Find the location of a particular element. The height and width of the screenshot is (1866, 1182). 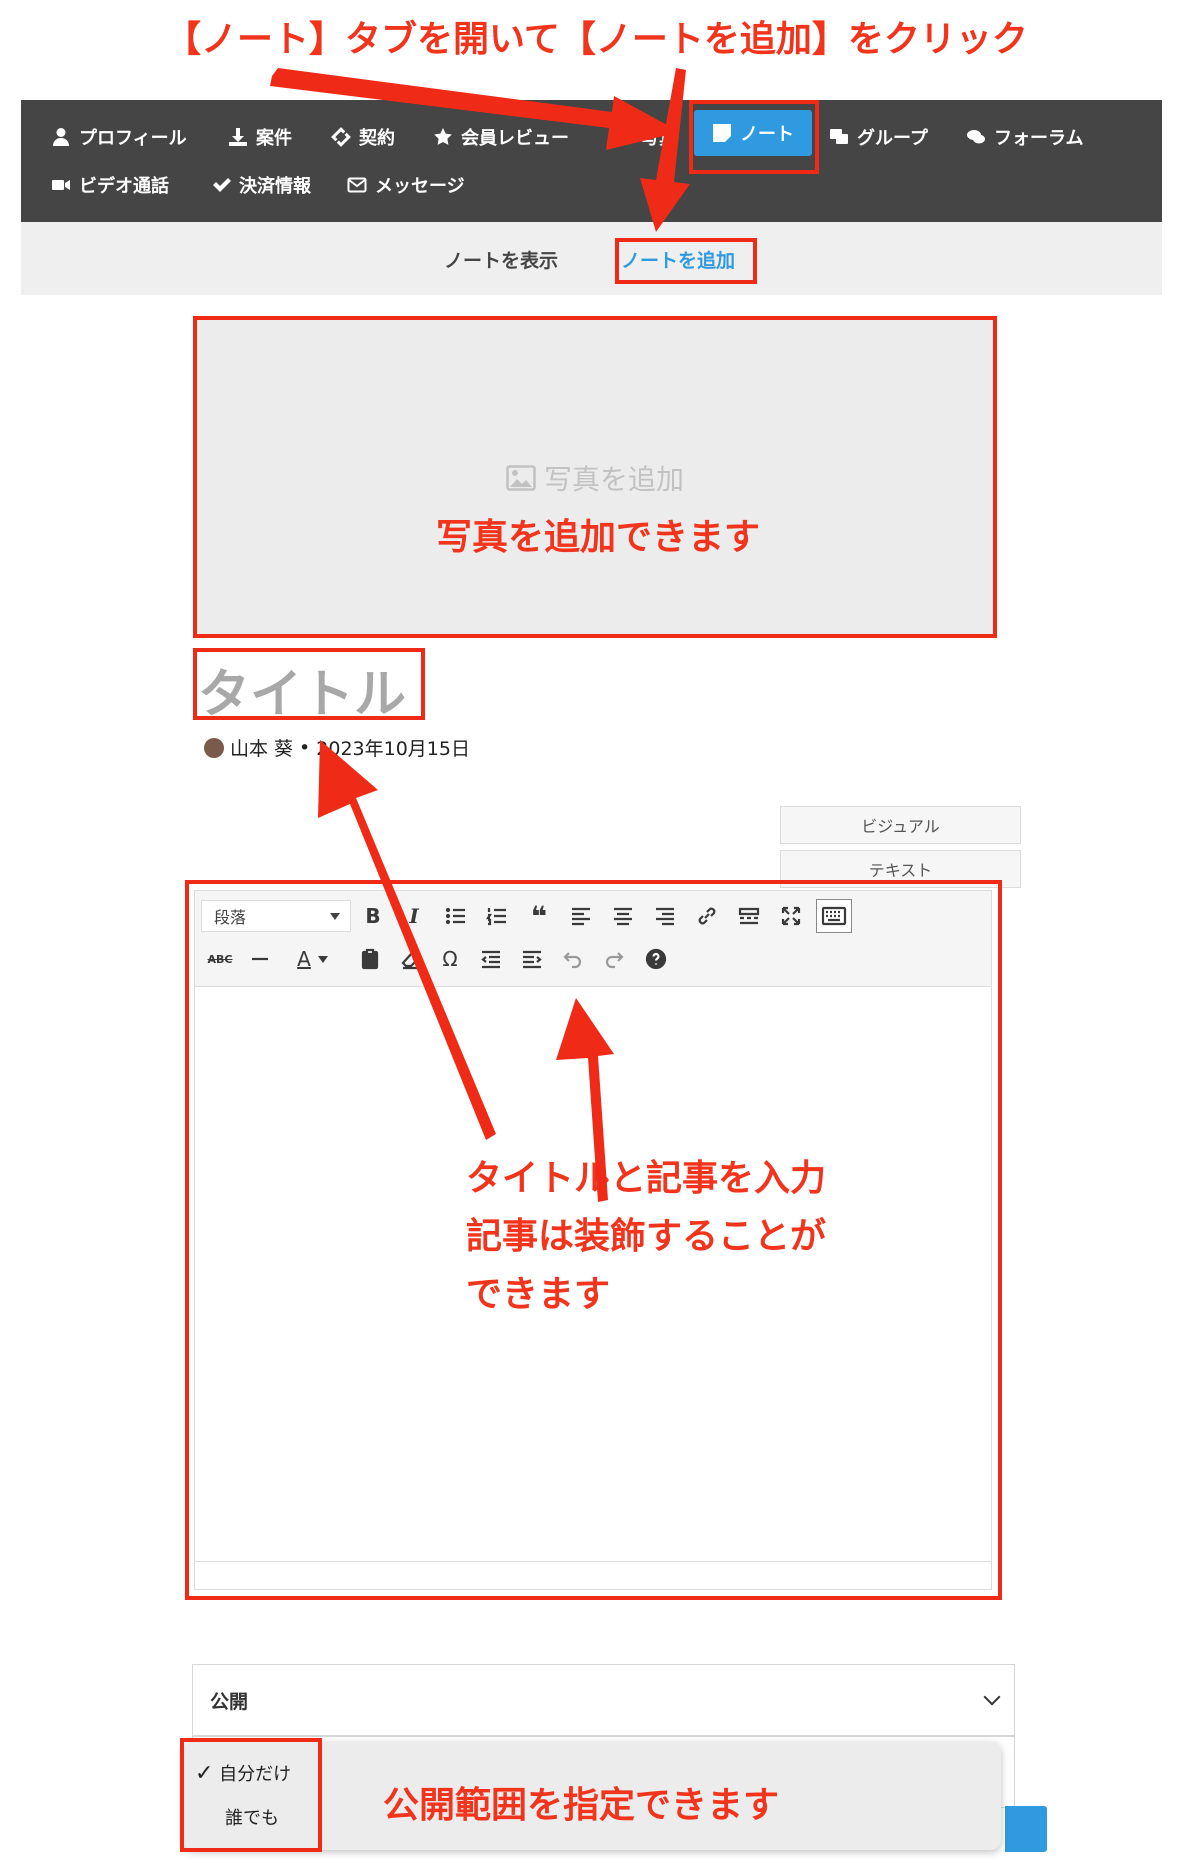

nav-label-groups: グループ is located at coordinates (892, 138).